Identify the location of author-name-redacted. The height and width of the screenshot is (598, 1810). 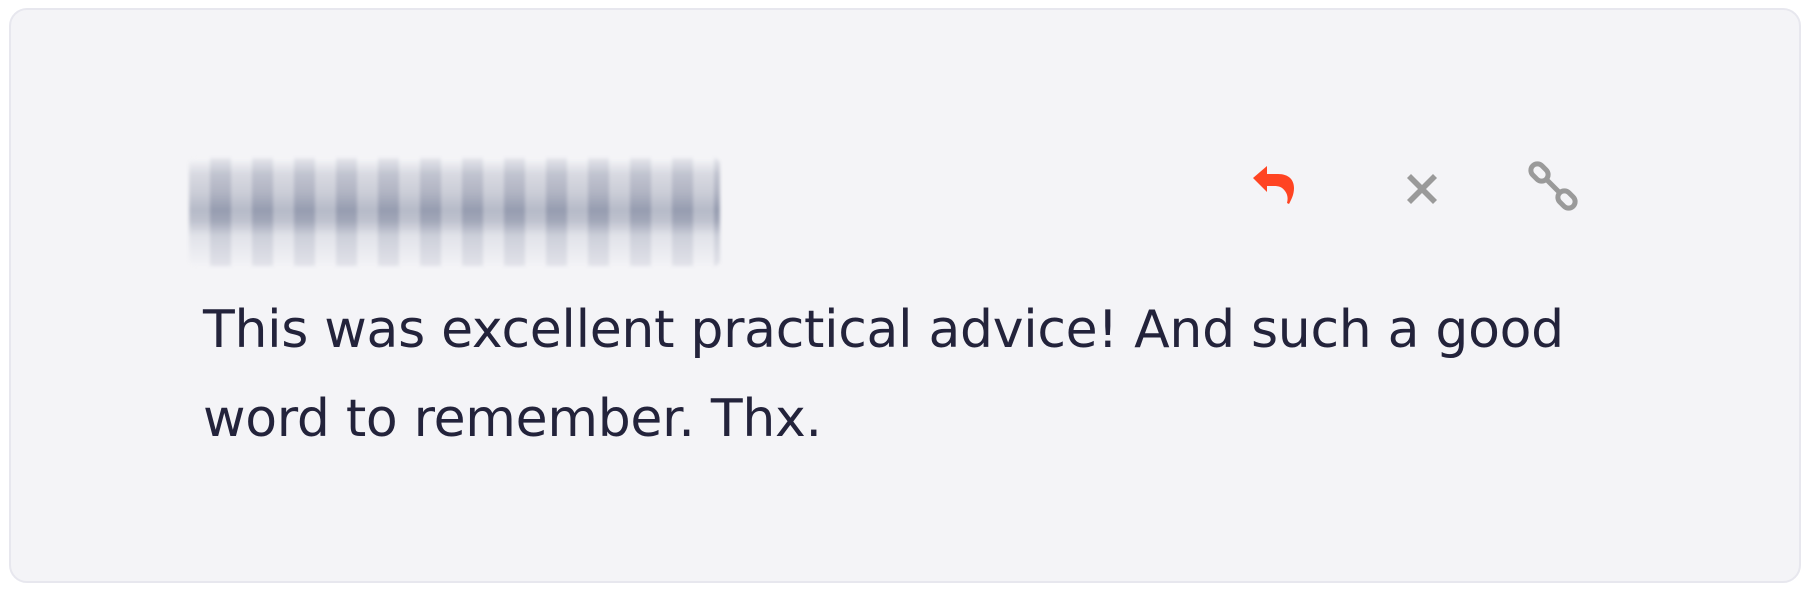
(454, 212).